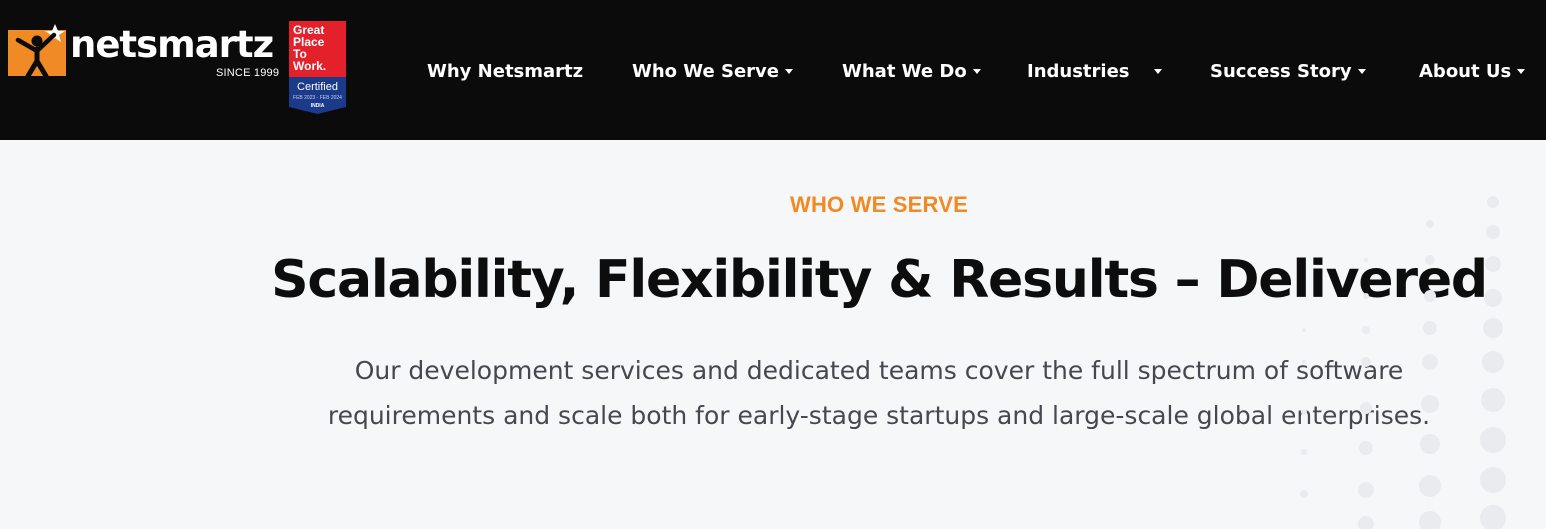  What do you see at coordinates (1078, 71) in the screenshot?
I see `nav-label: Industries` at bounding box center [1078, 71].